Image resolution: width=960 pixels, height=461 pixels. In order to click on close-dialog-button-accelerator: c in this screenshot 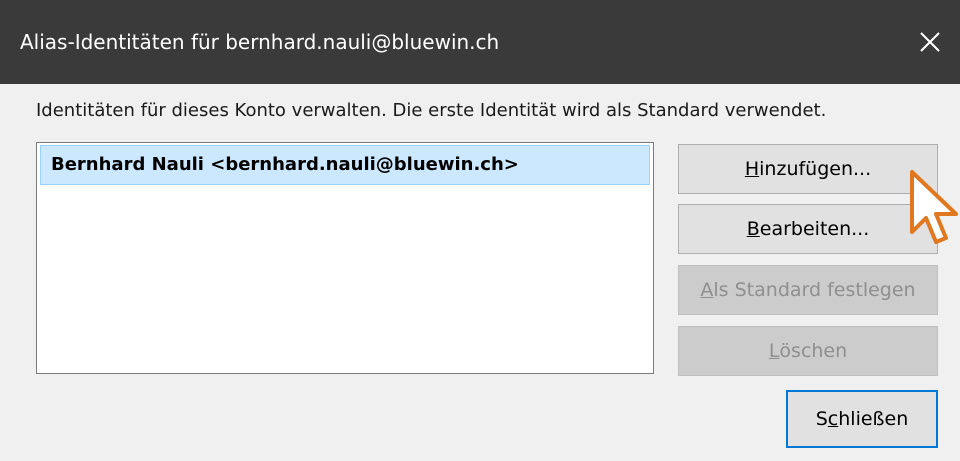, I will do `click(833, 419)`.